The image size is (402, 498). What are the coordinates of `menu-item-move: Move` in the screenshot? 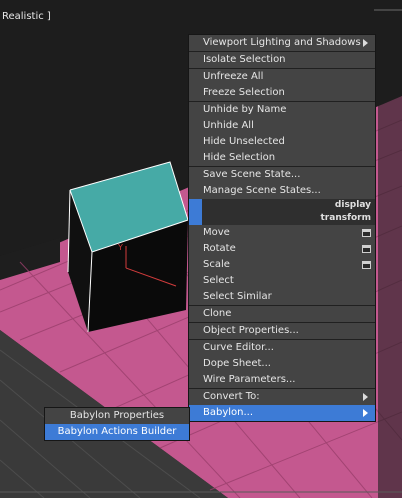 It's located at (282, 233).